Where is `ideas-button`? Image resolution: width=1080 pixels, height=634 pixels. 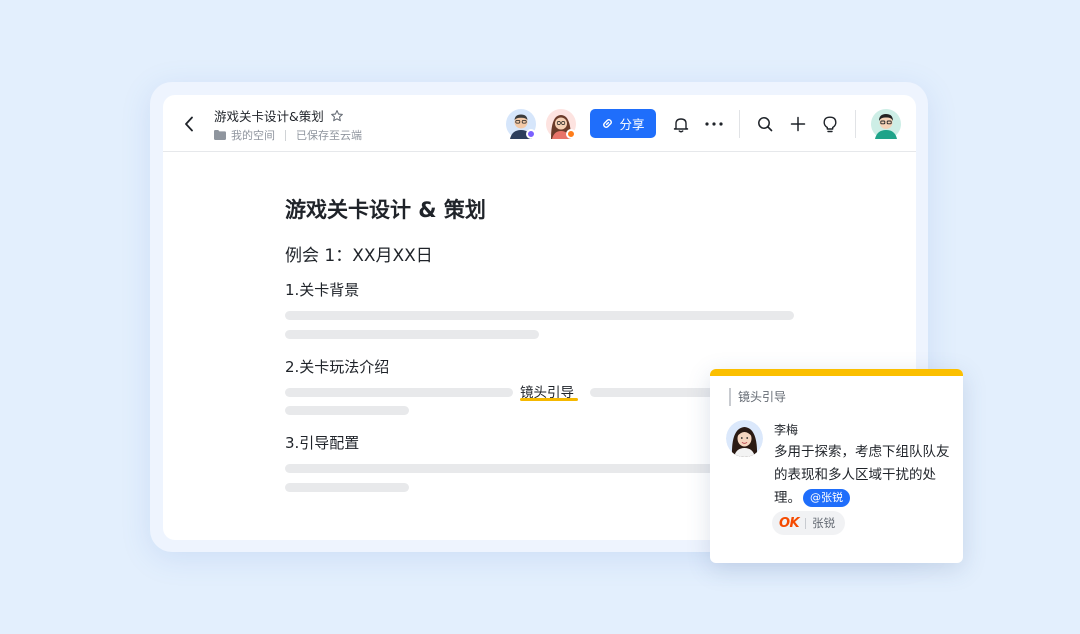 ideas-button is located at coordinates (830, 124).